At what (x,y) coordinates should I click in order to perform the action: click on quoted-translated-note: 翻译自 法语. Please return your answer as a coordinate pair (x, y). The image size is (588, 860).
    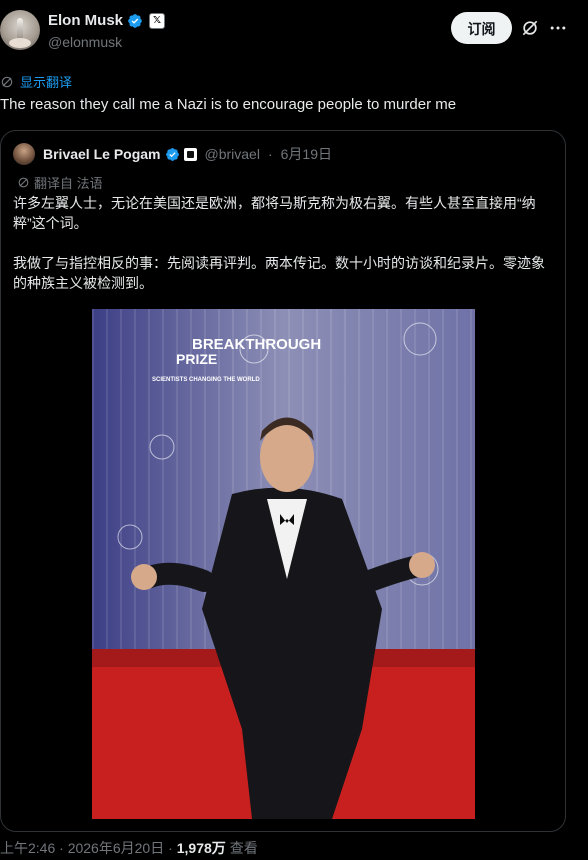
    Looking at the image, I should click on (60, 182).